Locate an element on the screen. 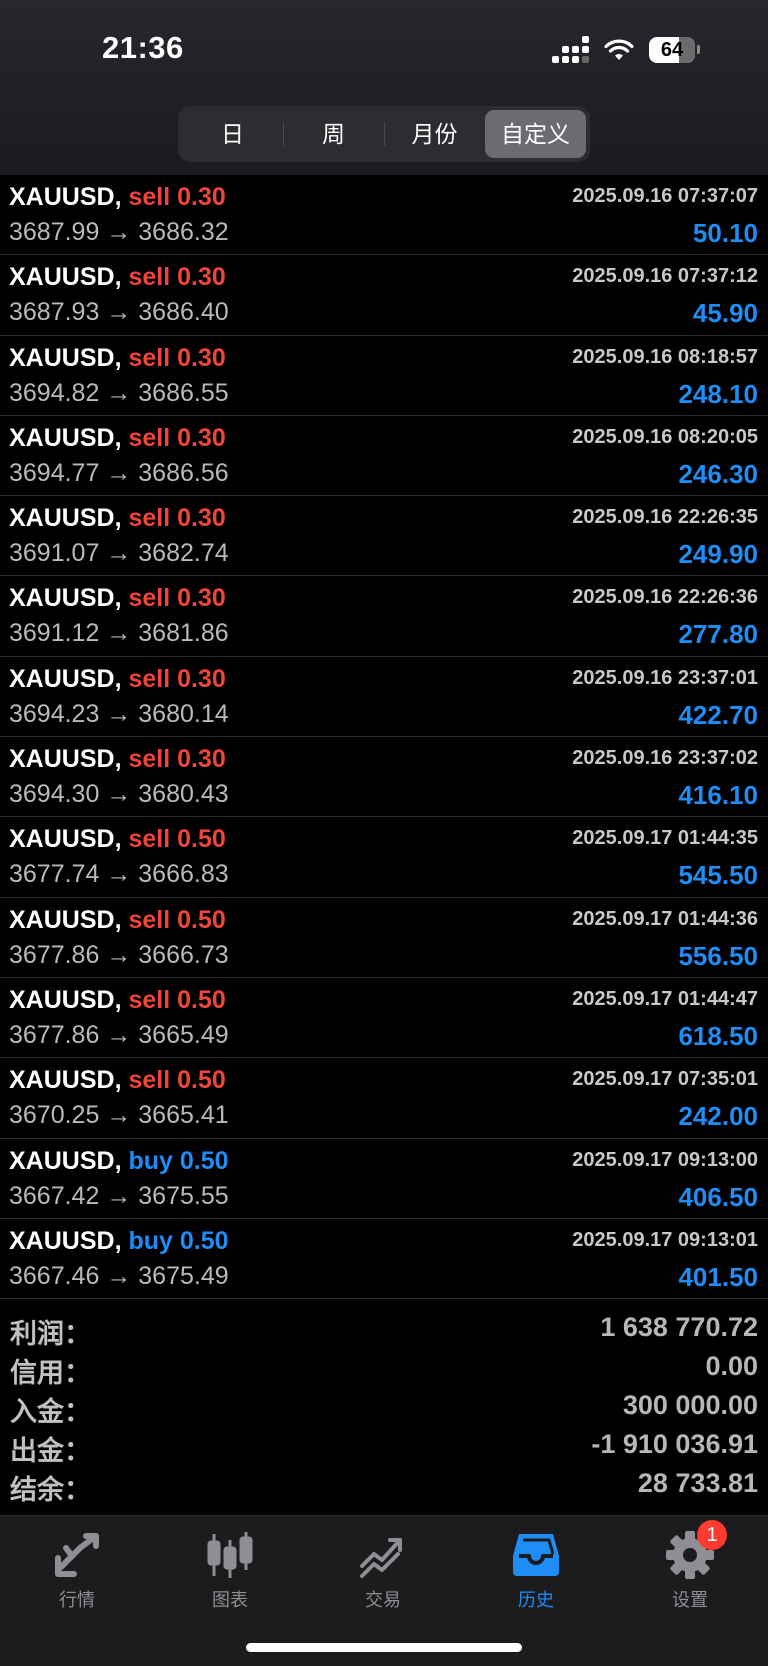  deal-datetime: 2025.09.17 09:13:00 is located at coordinates (665, 1159).